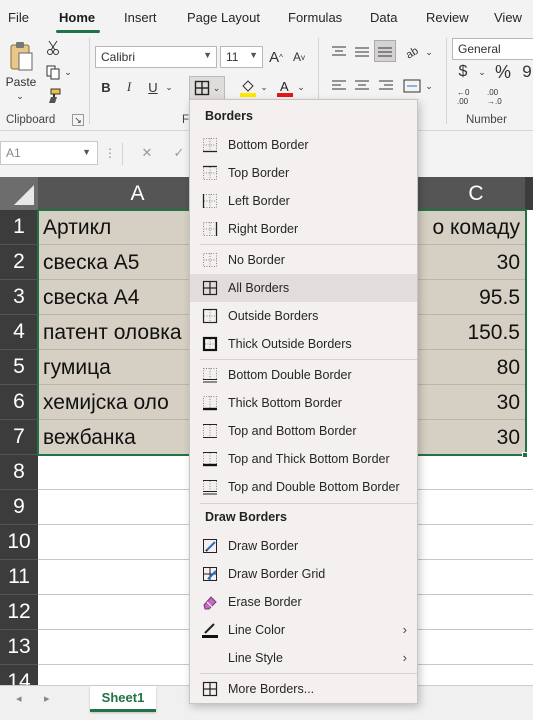 Image resolution: width=533 pixels, height=720 pixels. I want to click on cell-a3: свеска А4, so click(114, 297).